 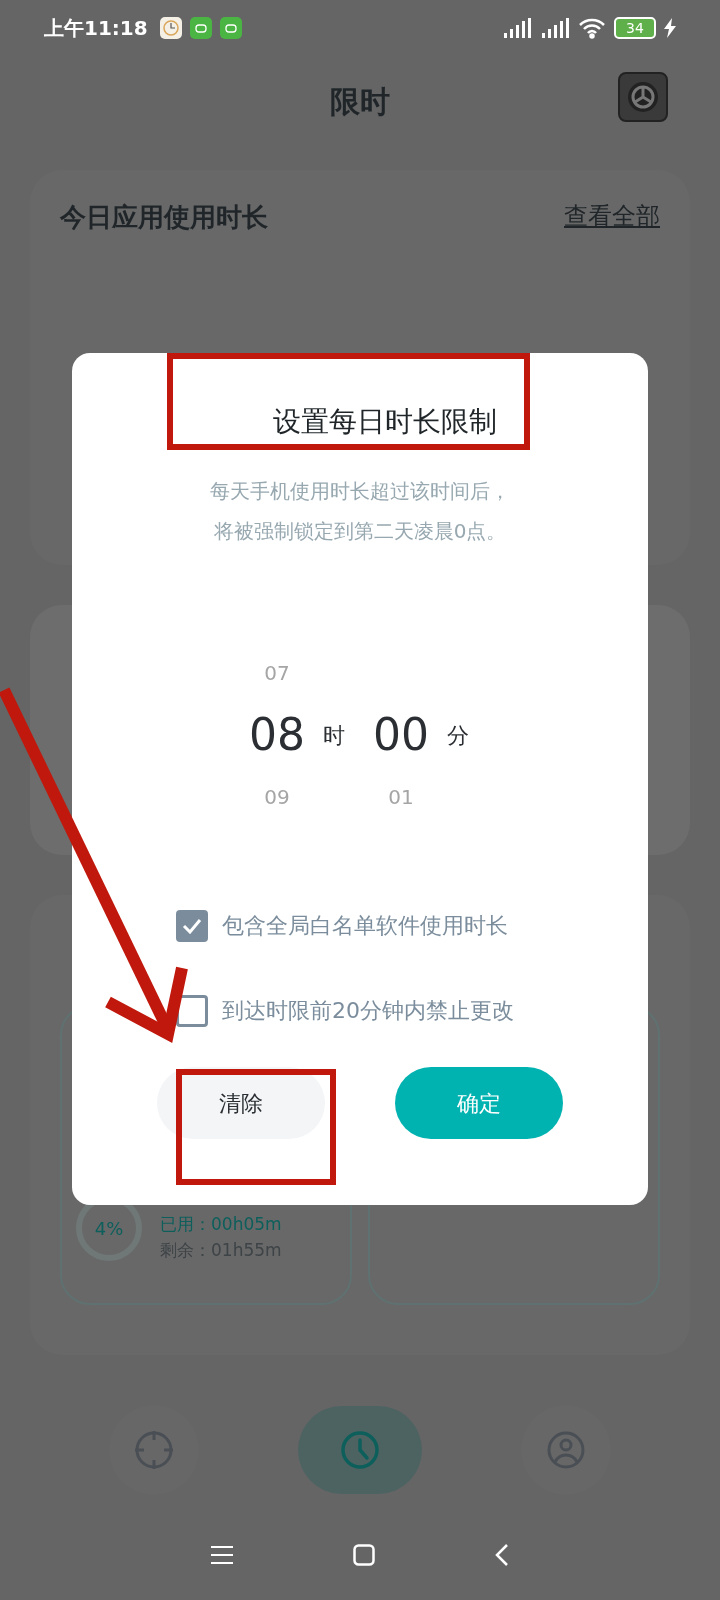 I want to click on dialog-title: 设置每日时长限制, so click(x=385, y=422).